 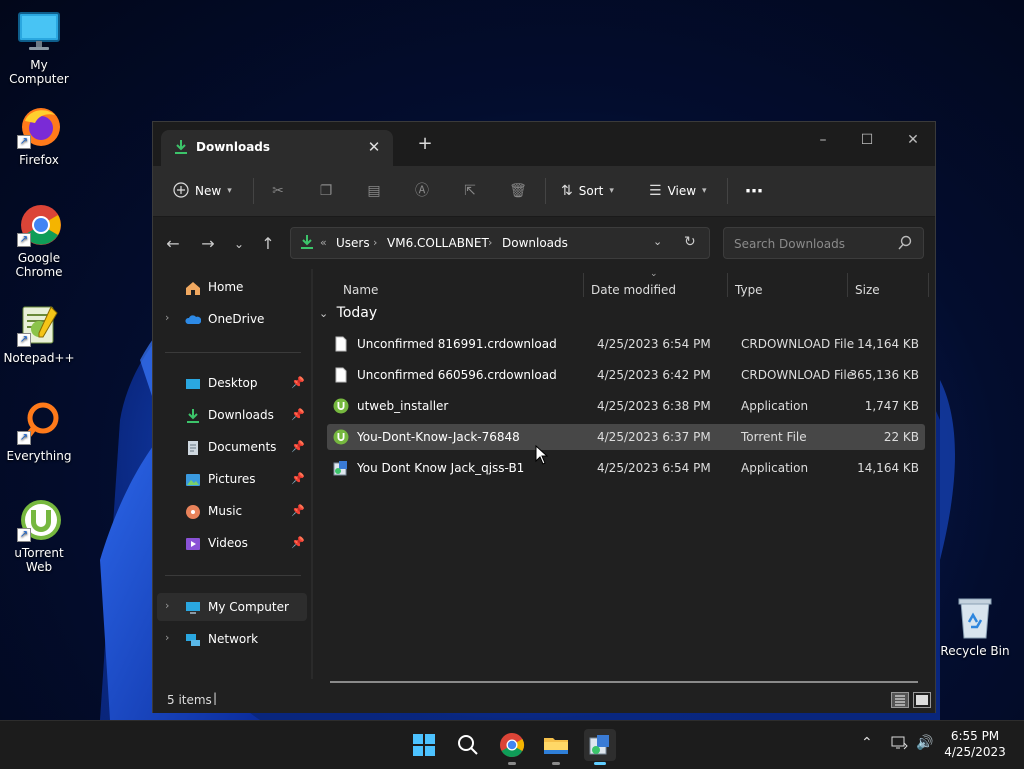 What do you see at coordinates (232, 319) in the screenshot?
I see `nav-item-onedrive: › OneDrive` at bounding box center [232, 319].